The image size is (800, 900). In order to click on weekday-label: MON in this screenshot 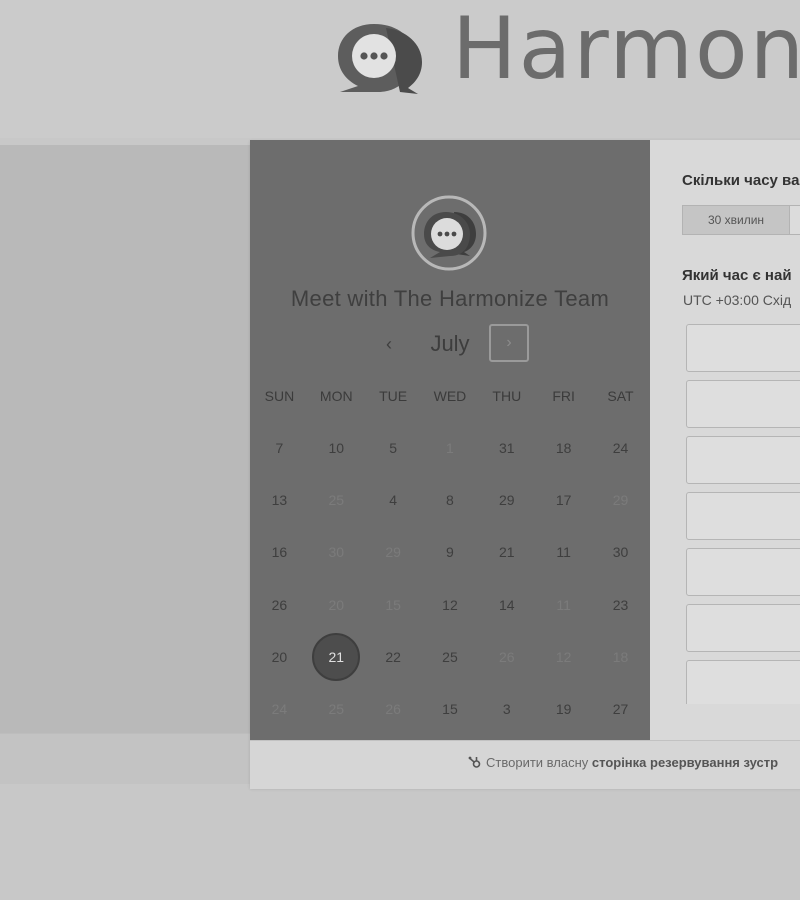, I will do `click(336, 396)`.